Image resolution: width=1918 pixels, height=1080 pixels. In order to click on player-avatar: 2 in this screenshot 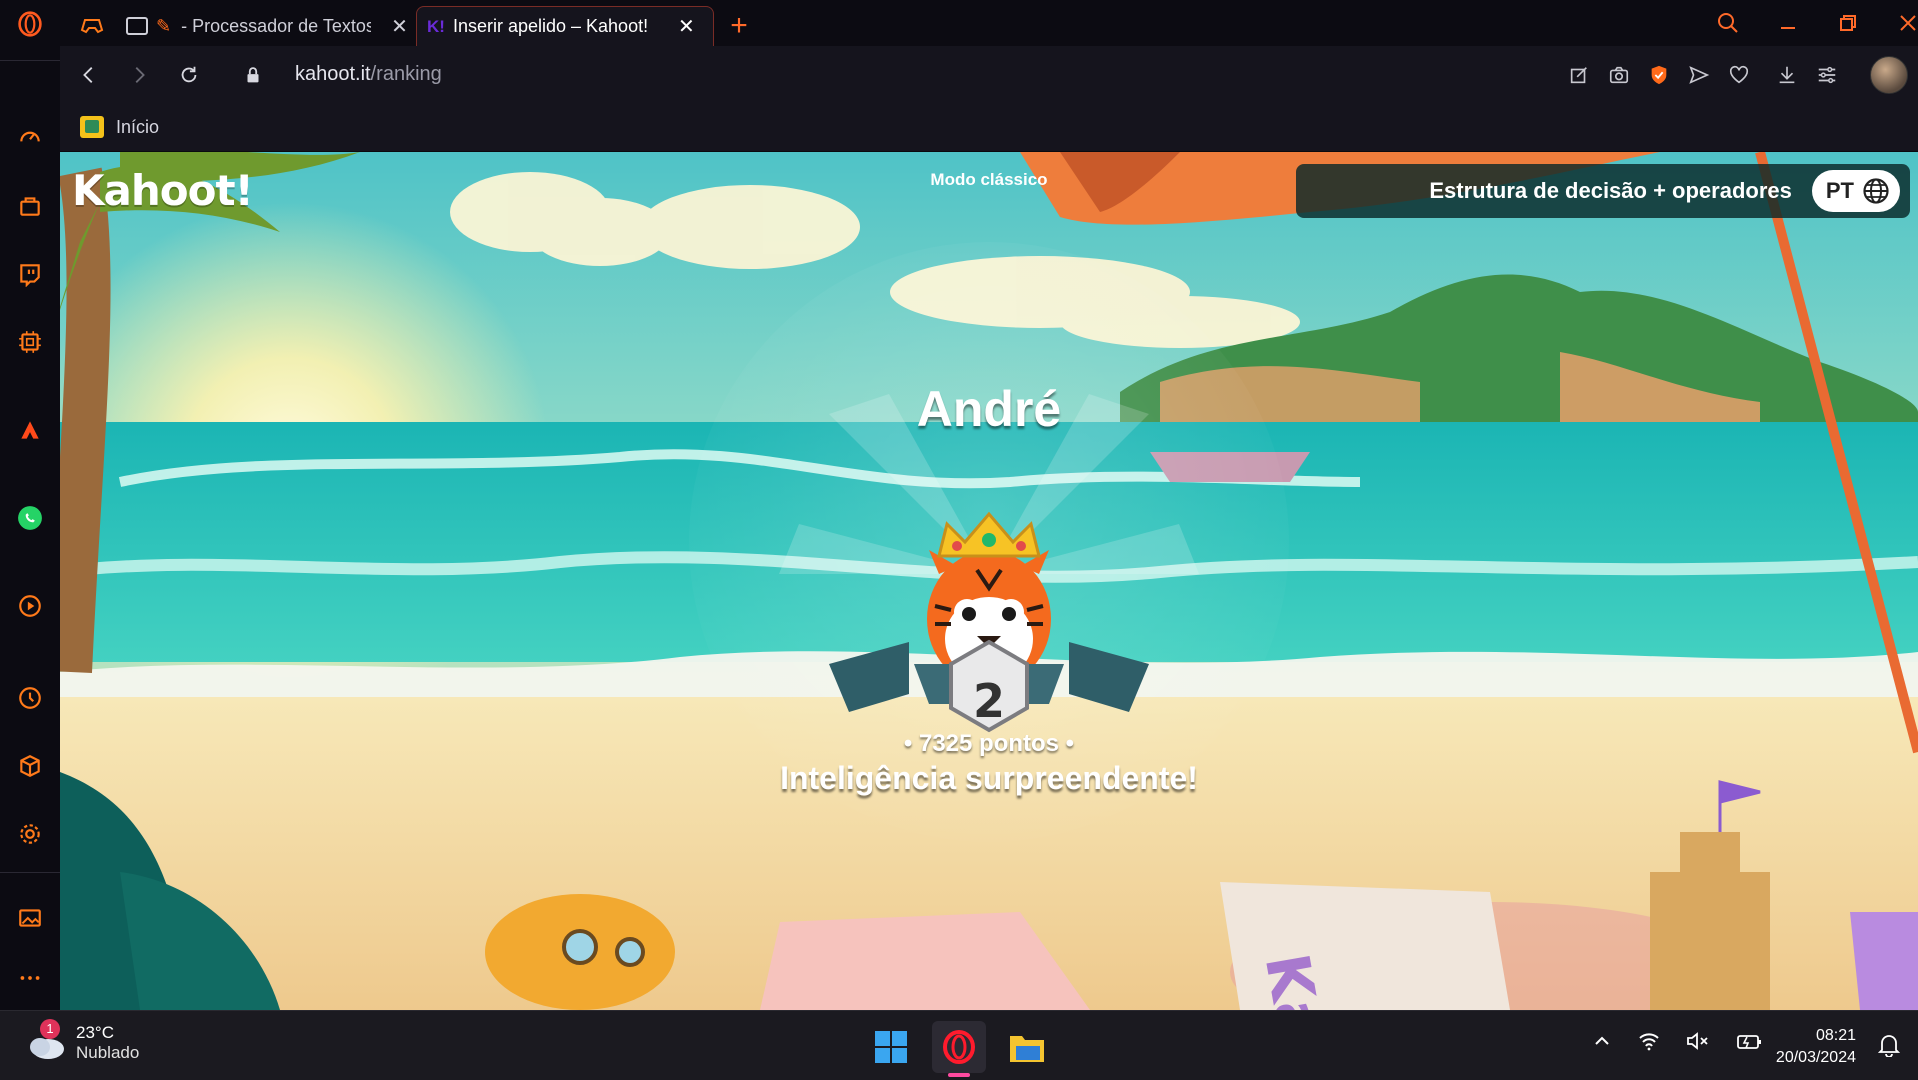, I will do `click(989, 554)`.